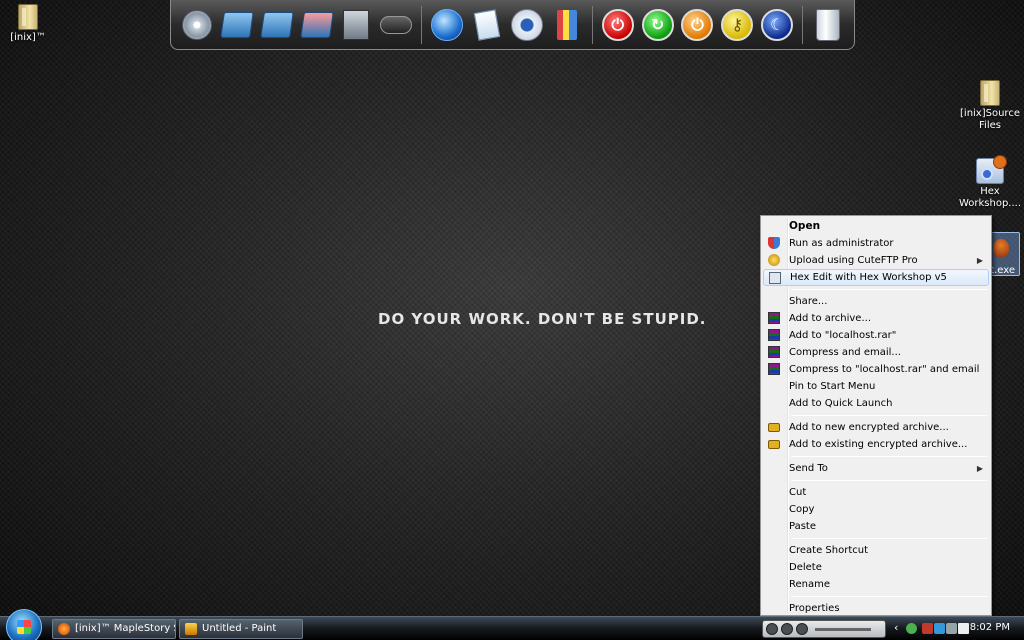 The image size is (1024, 640). I want to click on menu-item-copy: Copy, so click(876, 509).